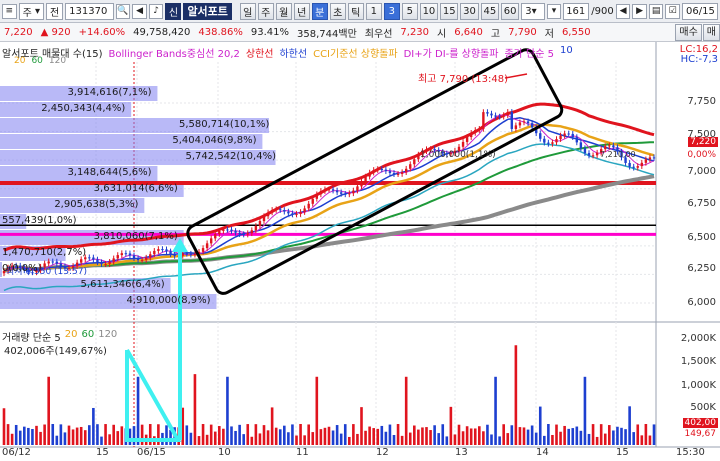 The width and height of the screenshot is (720, 461). Describe the element at coordinates (409, 11) in the screenshot. I see `interval-5-button: 5` at that location.